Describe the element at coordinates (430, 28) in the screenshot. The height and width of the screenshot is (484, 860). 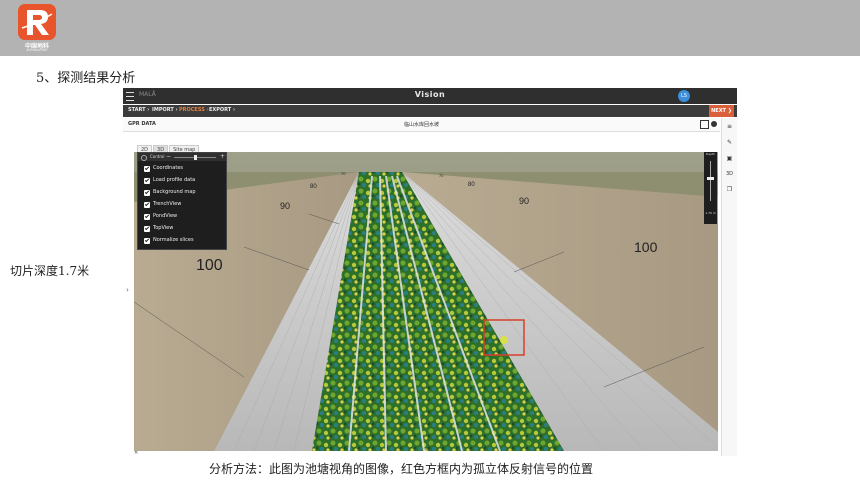
I see `slide-top-banner: 中国地科 ZHONGDIKE` at that location.